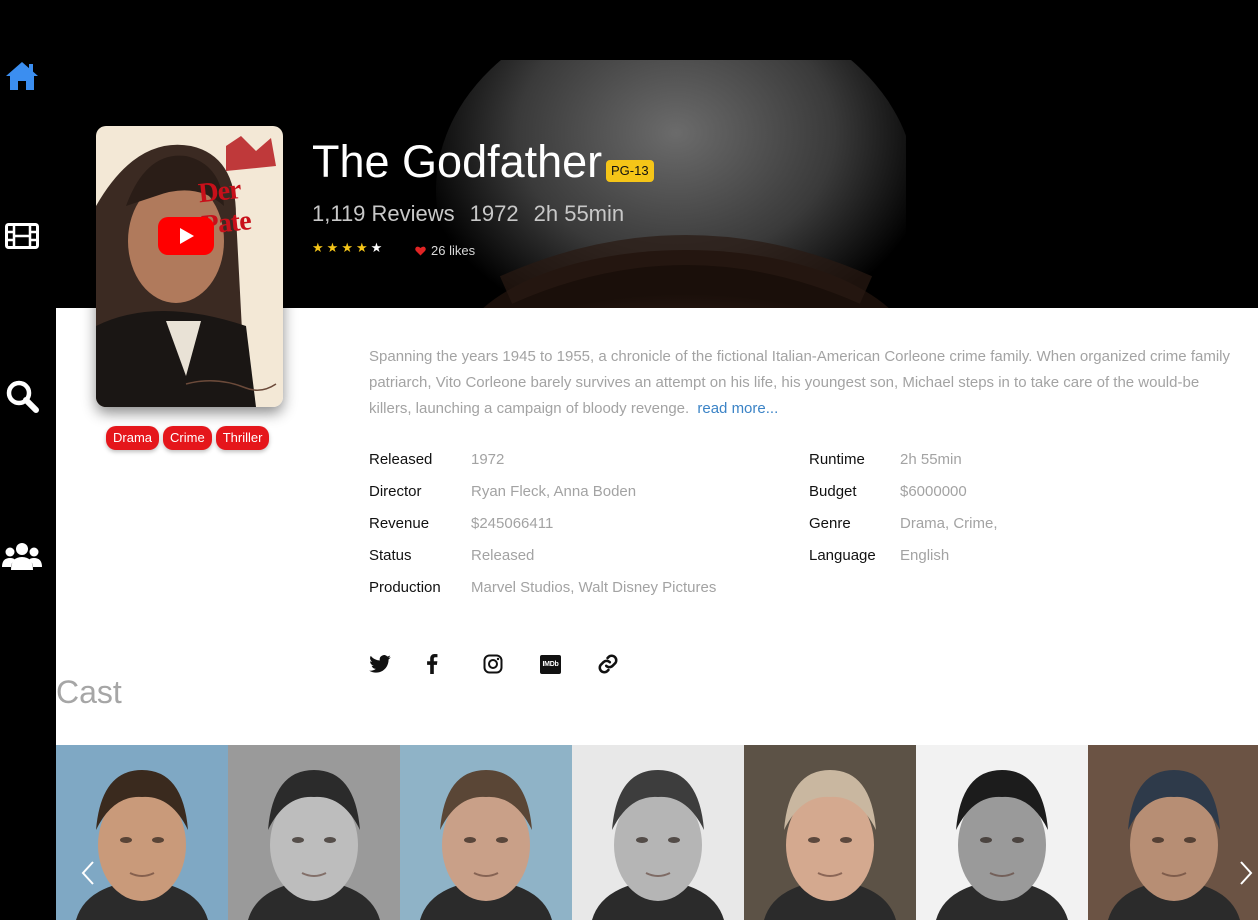  What do you see at coordinates (420, 250) in the screenshot?
I see `heart-icon` at bounding box center [420, 250].